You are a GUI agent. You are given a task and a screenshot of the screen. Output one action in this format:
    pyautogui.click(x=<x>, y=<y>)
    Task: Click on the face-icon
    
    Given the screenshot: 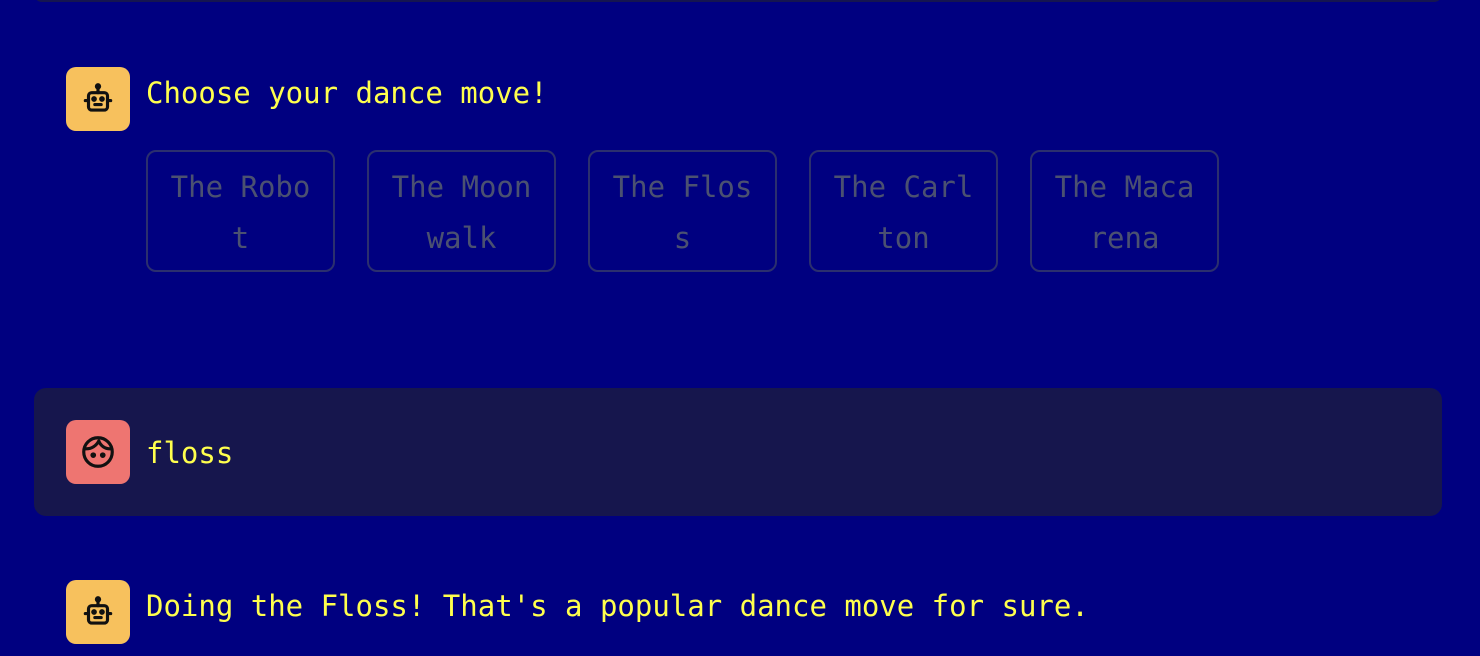 What is the action you would take?
    pyautogui.click(x=98, y=452)
    